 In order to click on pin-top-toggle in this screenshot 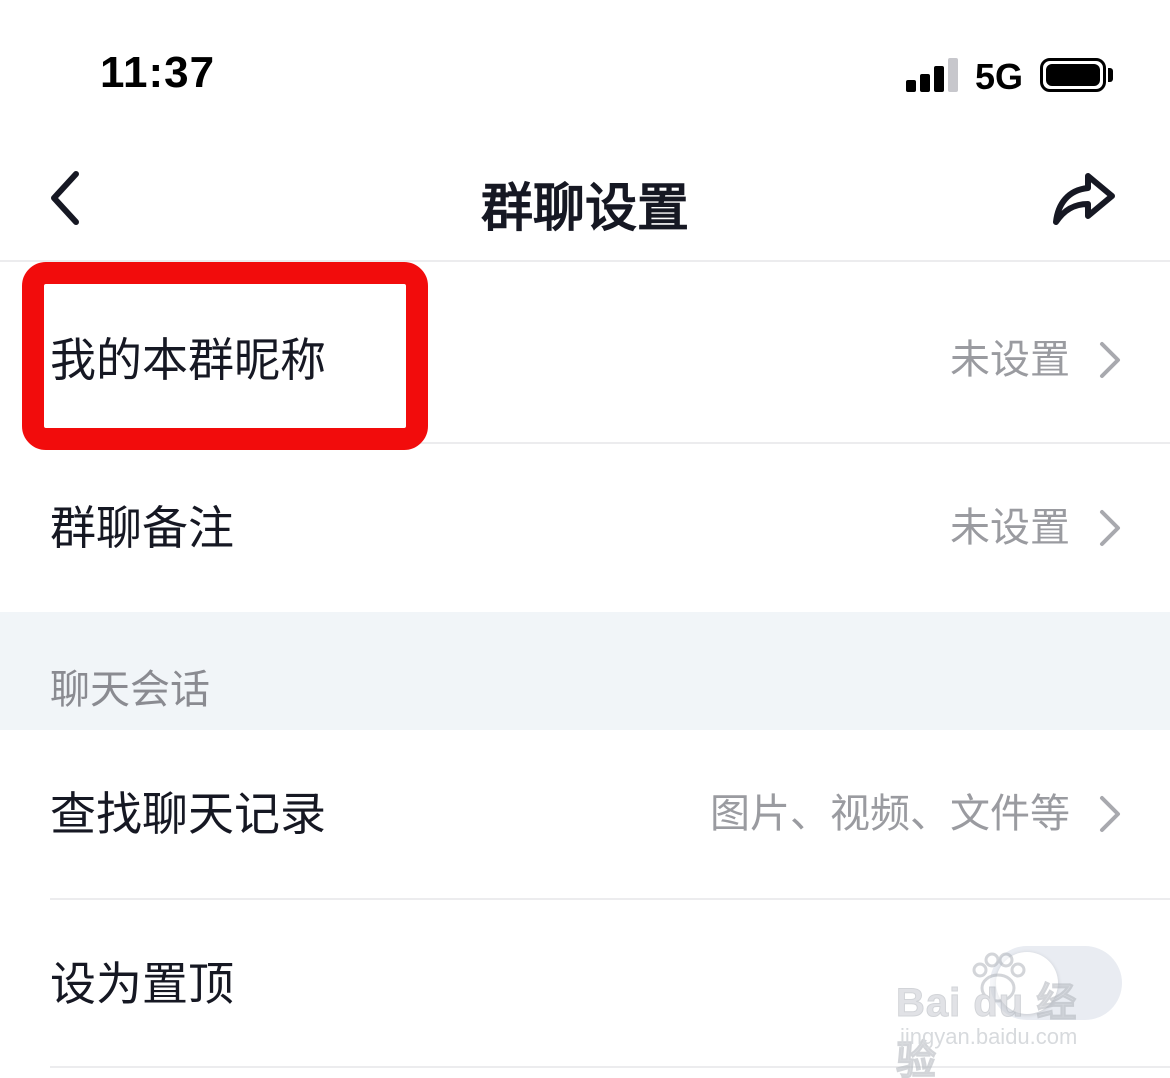, I will do `click(1056, 983)`.